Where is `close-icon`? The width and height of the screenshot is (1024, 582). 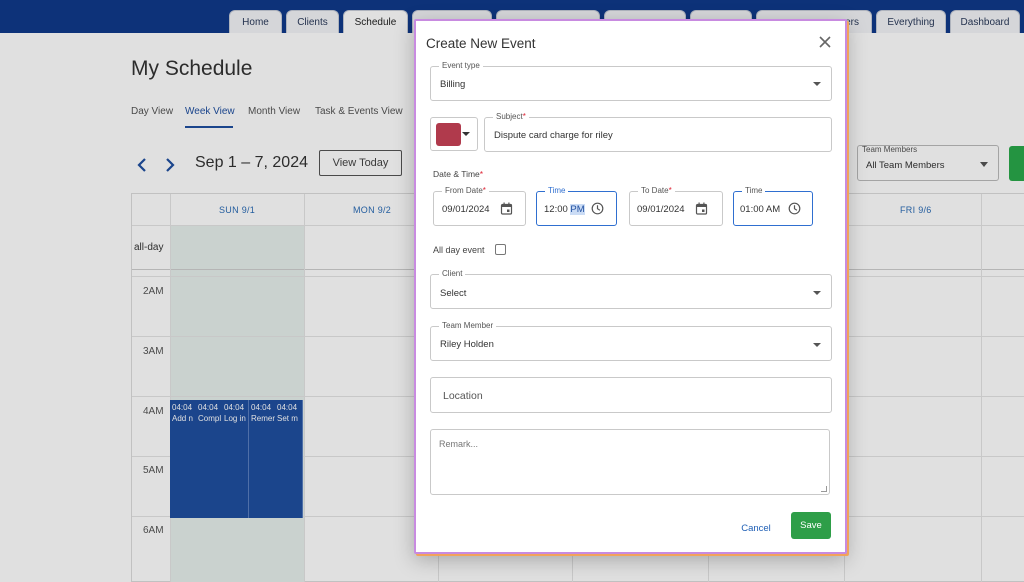 close-icon is located at coordinates (825, 42).